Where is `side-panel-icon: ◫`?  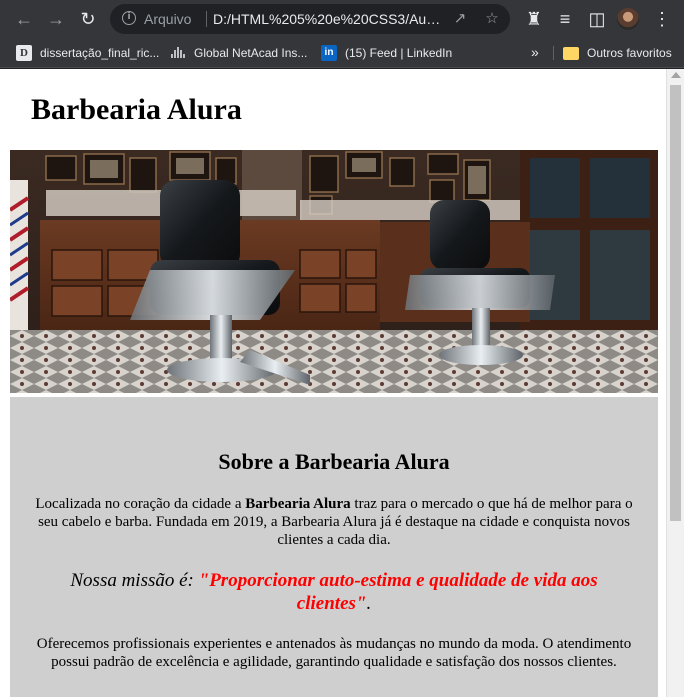
side-panel-icon: ◫ is located at coordinates (597, 19).